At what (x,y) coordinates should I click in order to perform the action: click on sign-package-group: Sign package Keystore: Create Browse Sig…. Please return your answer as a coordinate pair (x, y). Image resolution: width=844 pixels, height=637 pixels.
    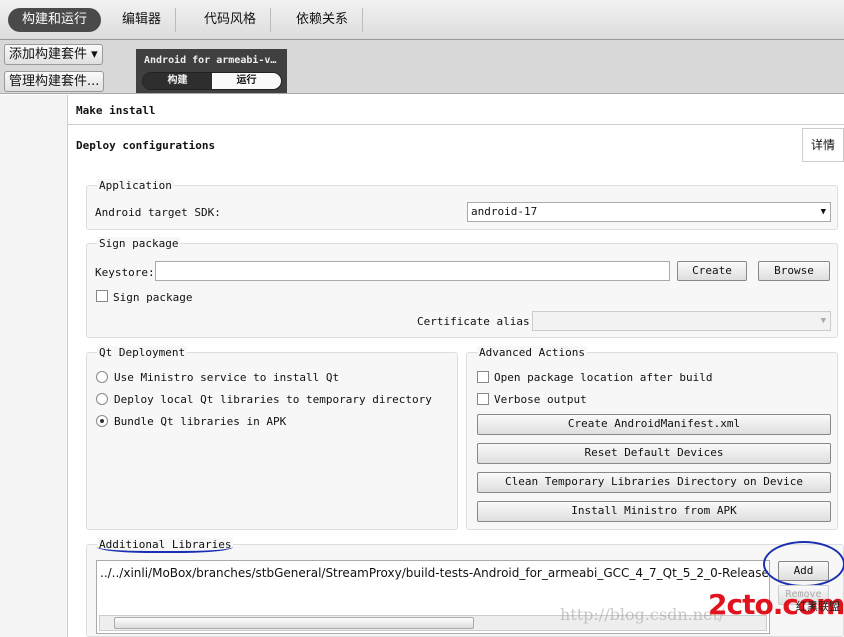
    Looking at the image, I should click on (462, 287).